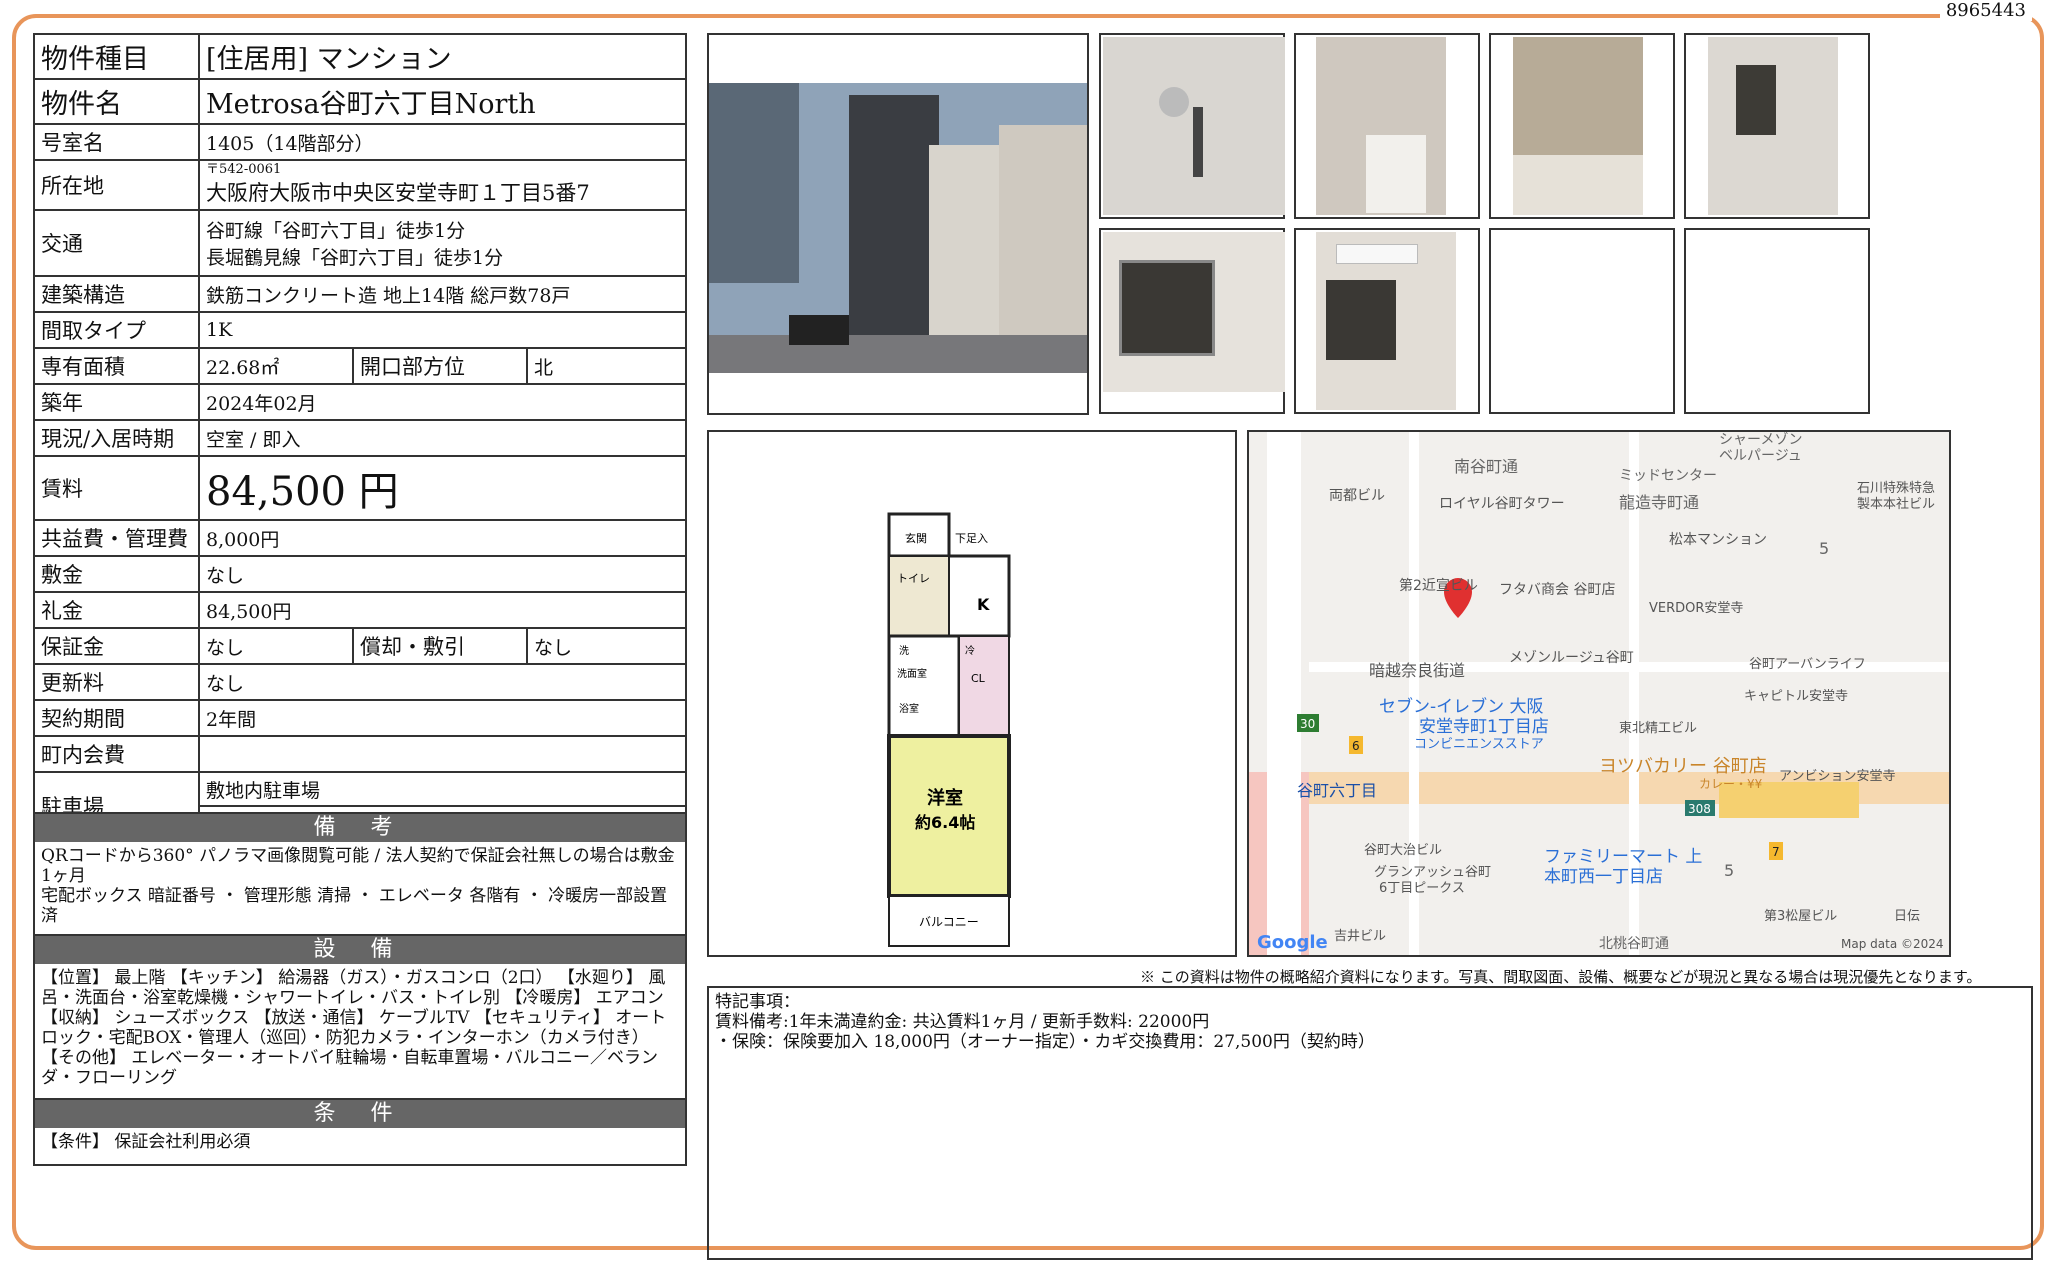 The width and height of the screenshot is (2056, 1265). I want to click on spec-label: 保証金, so click(116, 646).